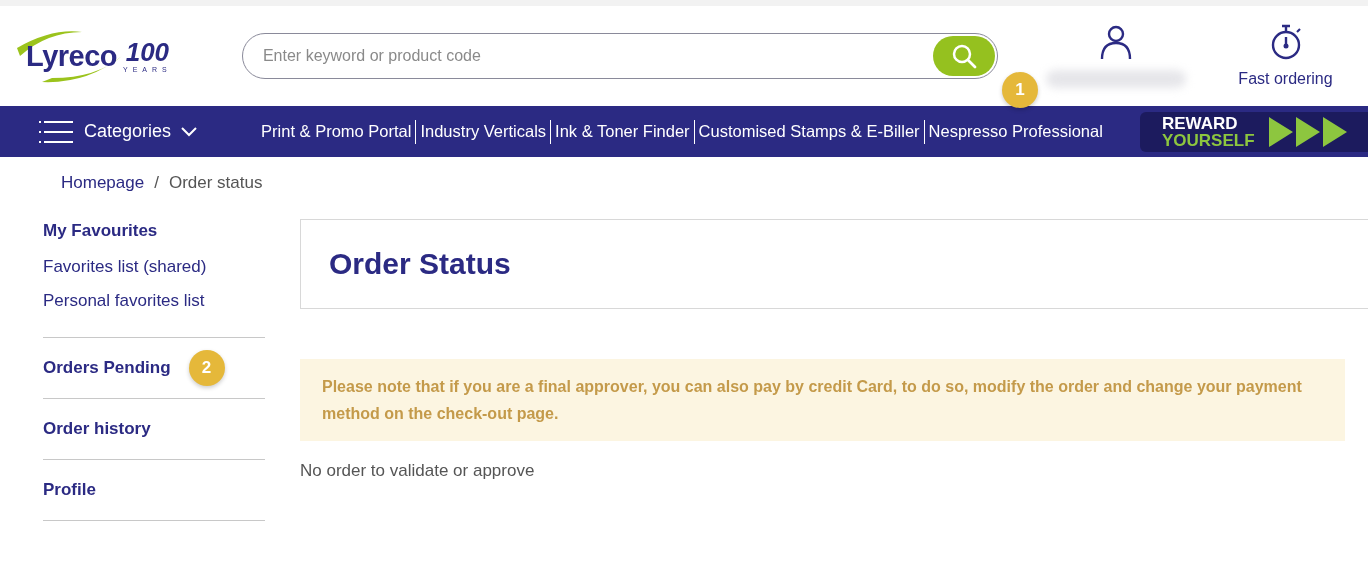 This screenshot has height=581, width=1368. Describe the element at coordinates (97, 429) in the screenshot. I see `sidebar-heading: Order history` at that location.